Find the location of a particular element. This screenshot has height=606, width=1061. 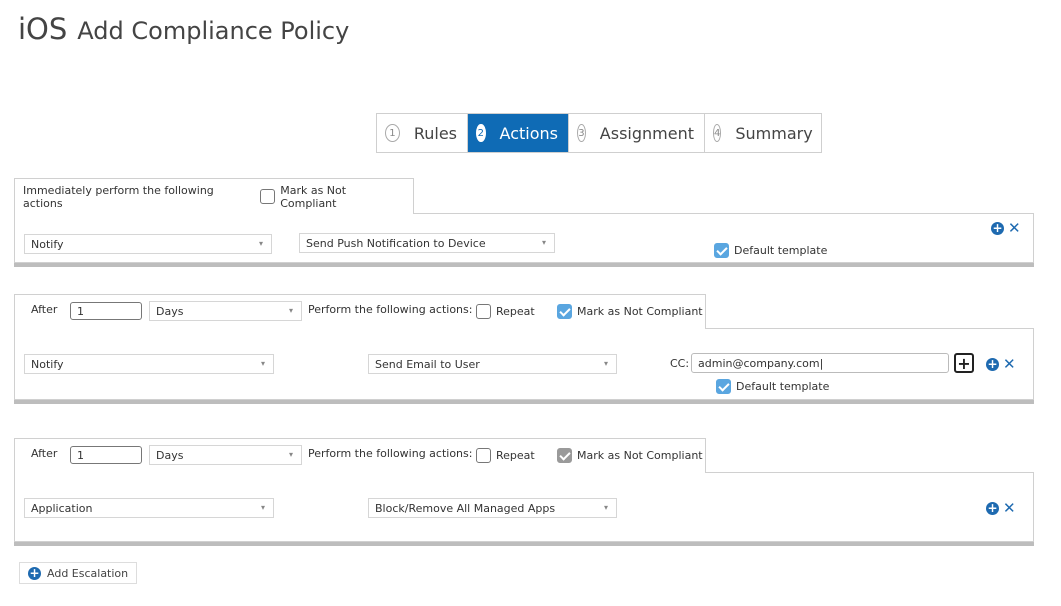

wizard-step-rules: 1 Rules is located at coordinates (422, 133).